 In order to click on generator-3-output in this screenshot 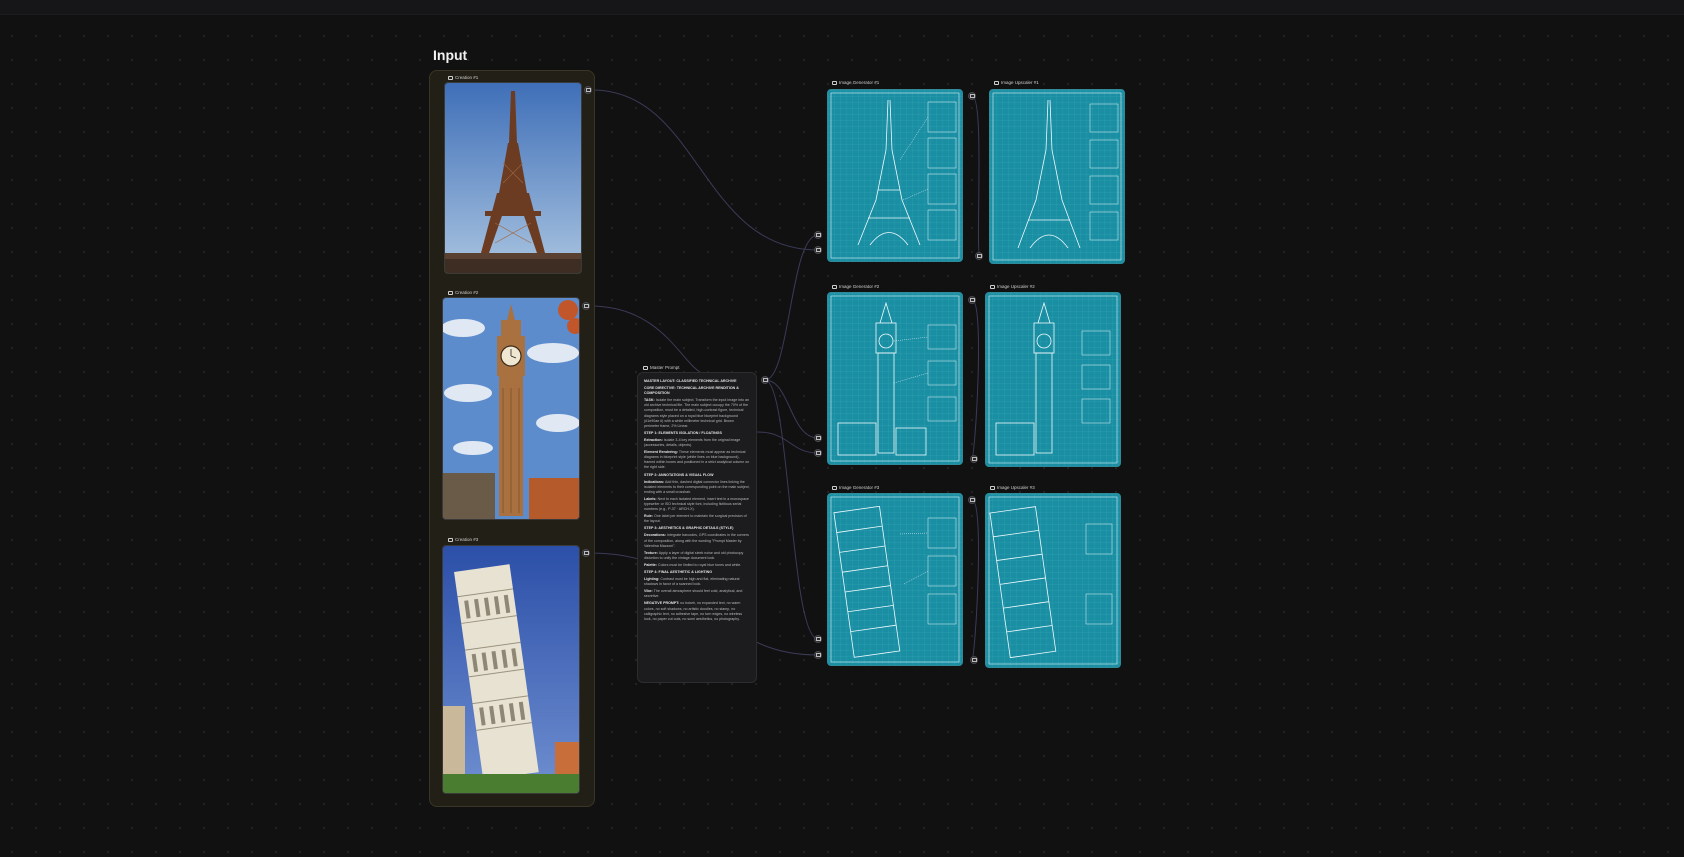, I will do `click(895, 579)`.